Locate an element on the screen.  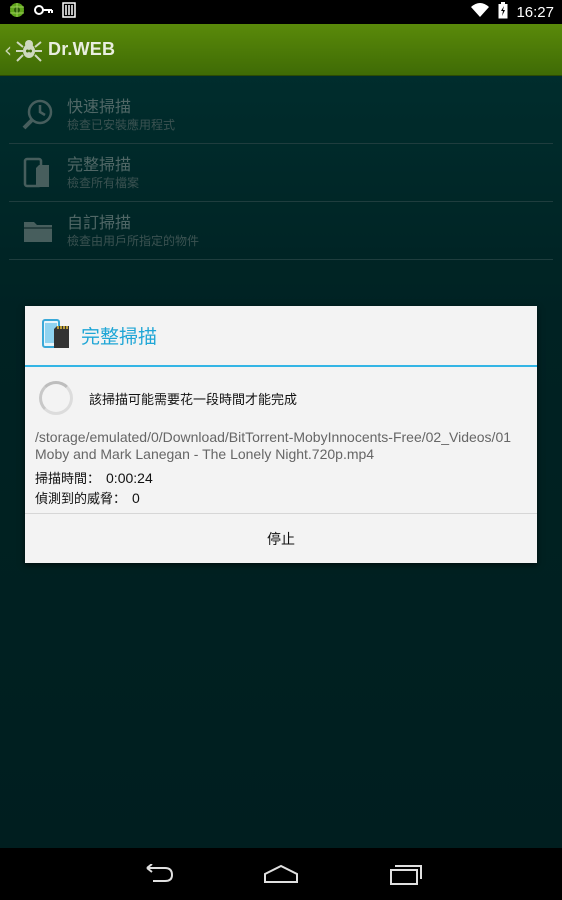
back-nav-button is located at coordinates (157, 874).